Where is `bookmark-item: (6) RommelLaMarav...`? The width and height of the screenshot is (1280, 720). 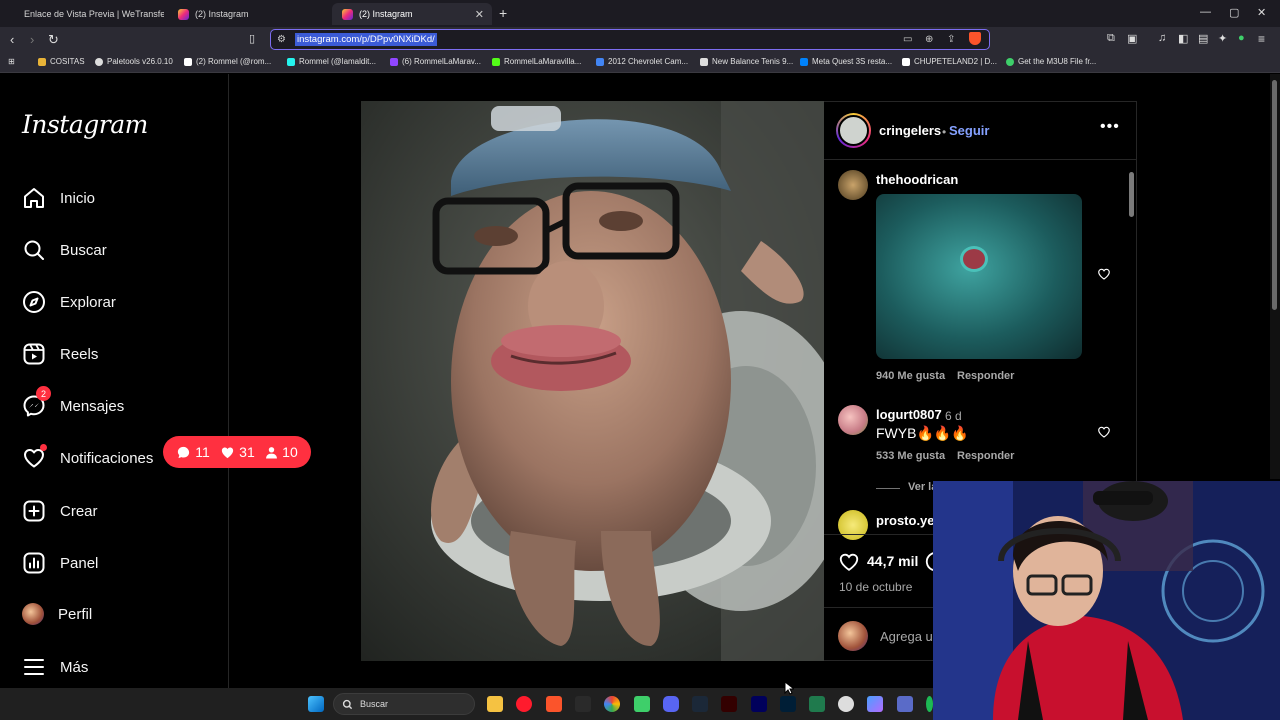 bookmark-item: (6) RommelLaMarav... is located at coordinates (435, 61).